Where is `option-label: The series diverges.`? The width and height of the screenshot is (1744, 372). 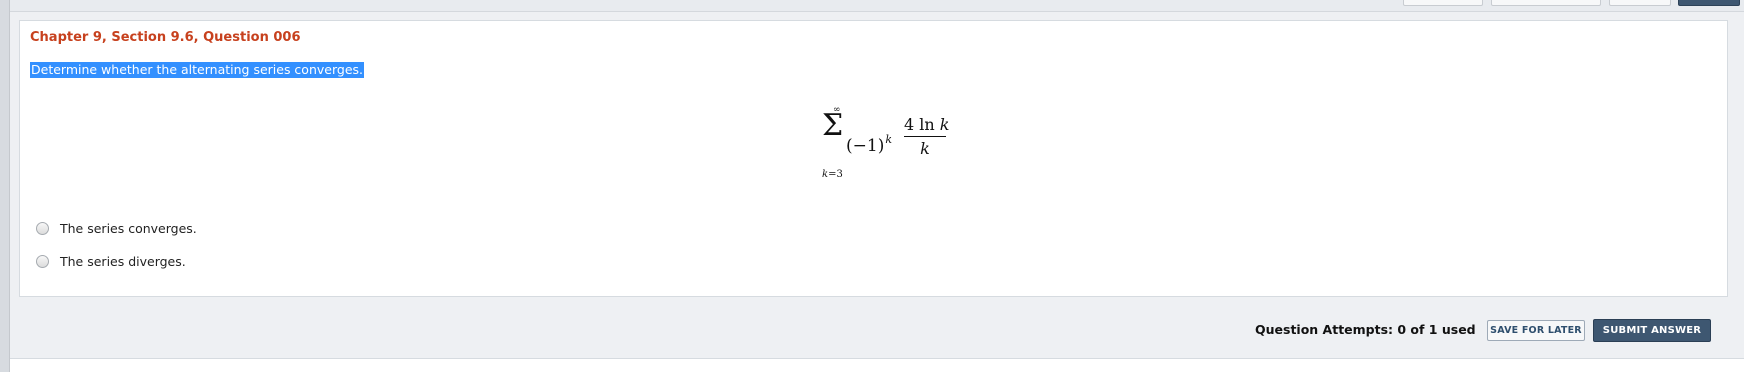 option-label: The series diverges. is located at coordinates (123, 261).